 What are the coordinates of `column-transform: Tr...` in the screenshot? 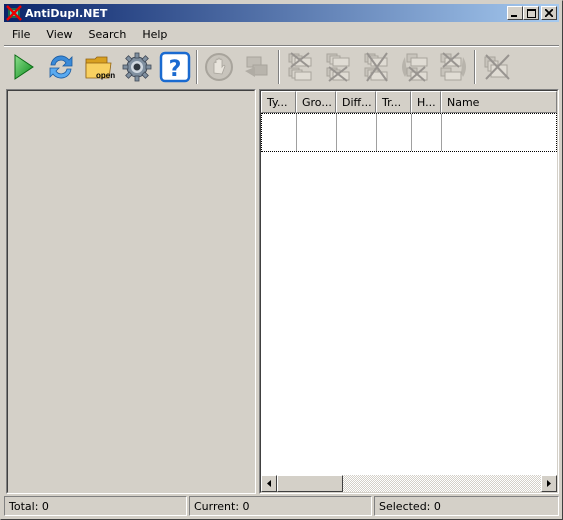 It's located at (393, 102).